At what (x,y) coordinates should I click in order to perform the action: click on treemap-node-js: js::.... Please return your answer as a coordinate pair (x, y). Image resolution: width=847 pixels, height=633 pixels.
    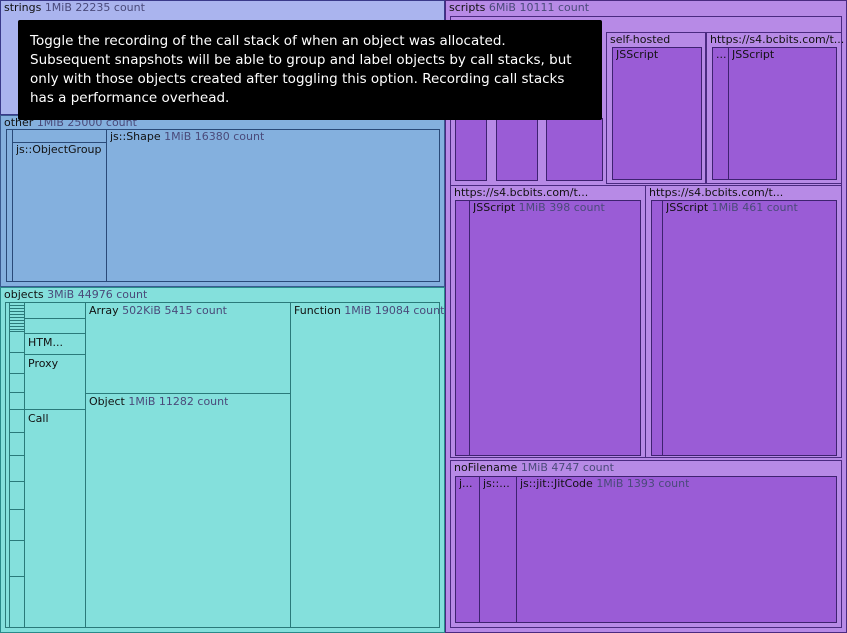
    Looking at the image, I should click on (498, 549).